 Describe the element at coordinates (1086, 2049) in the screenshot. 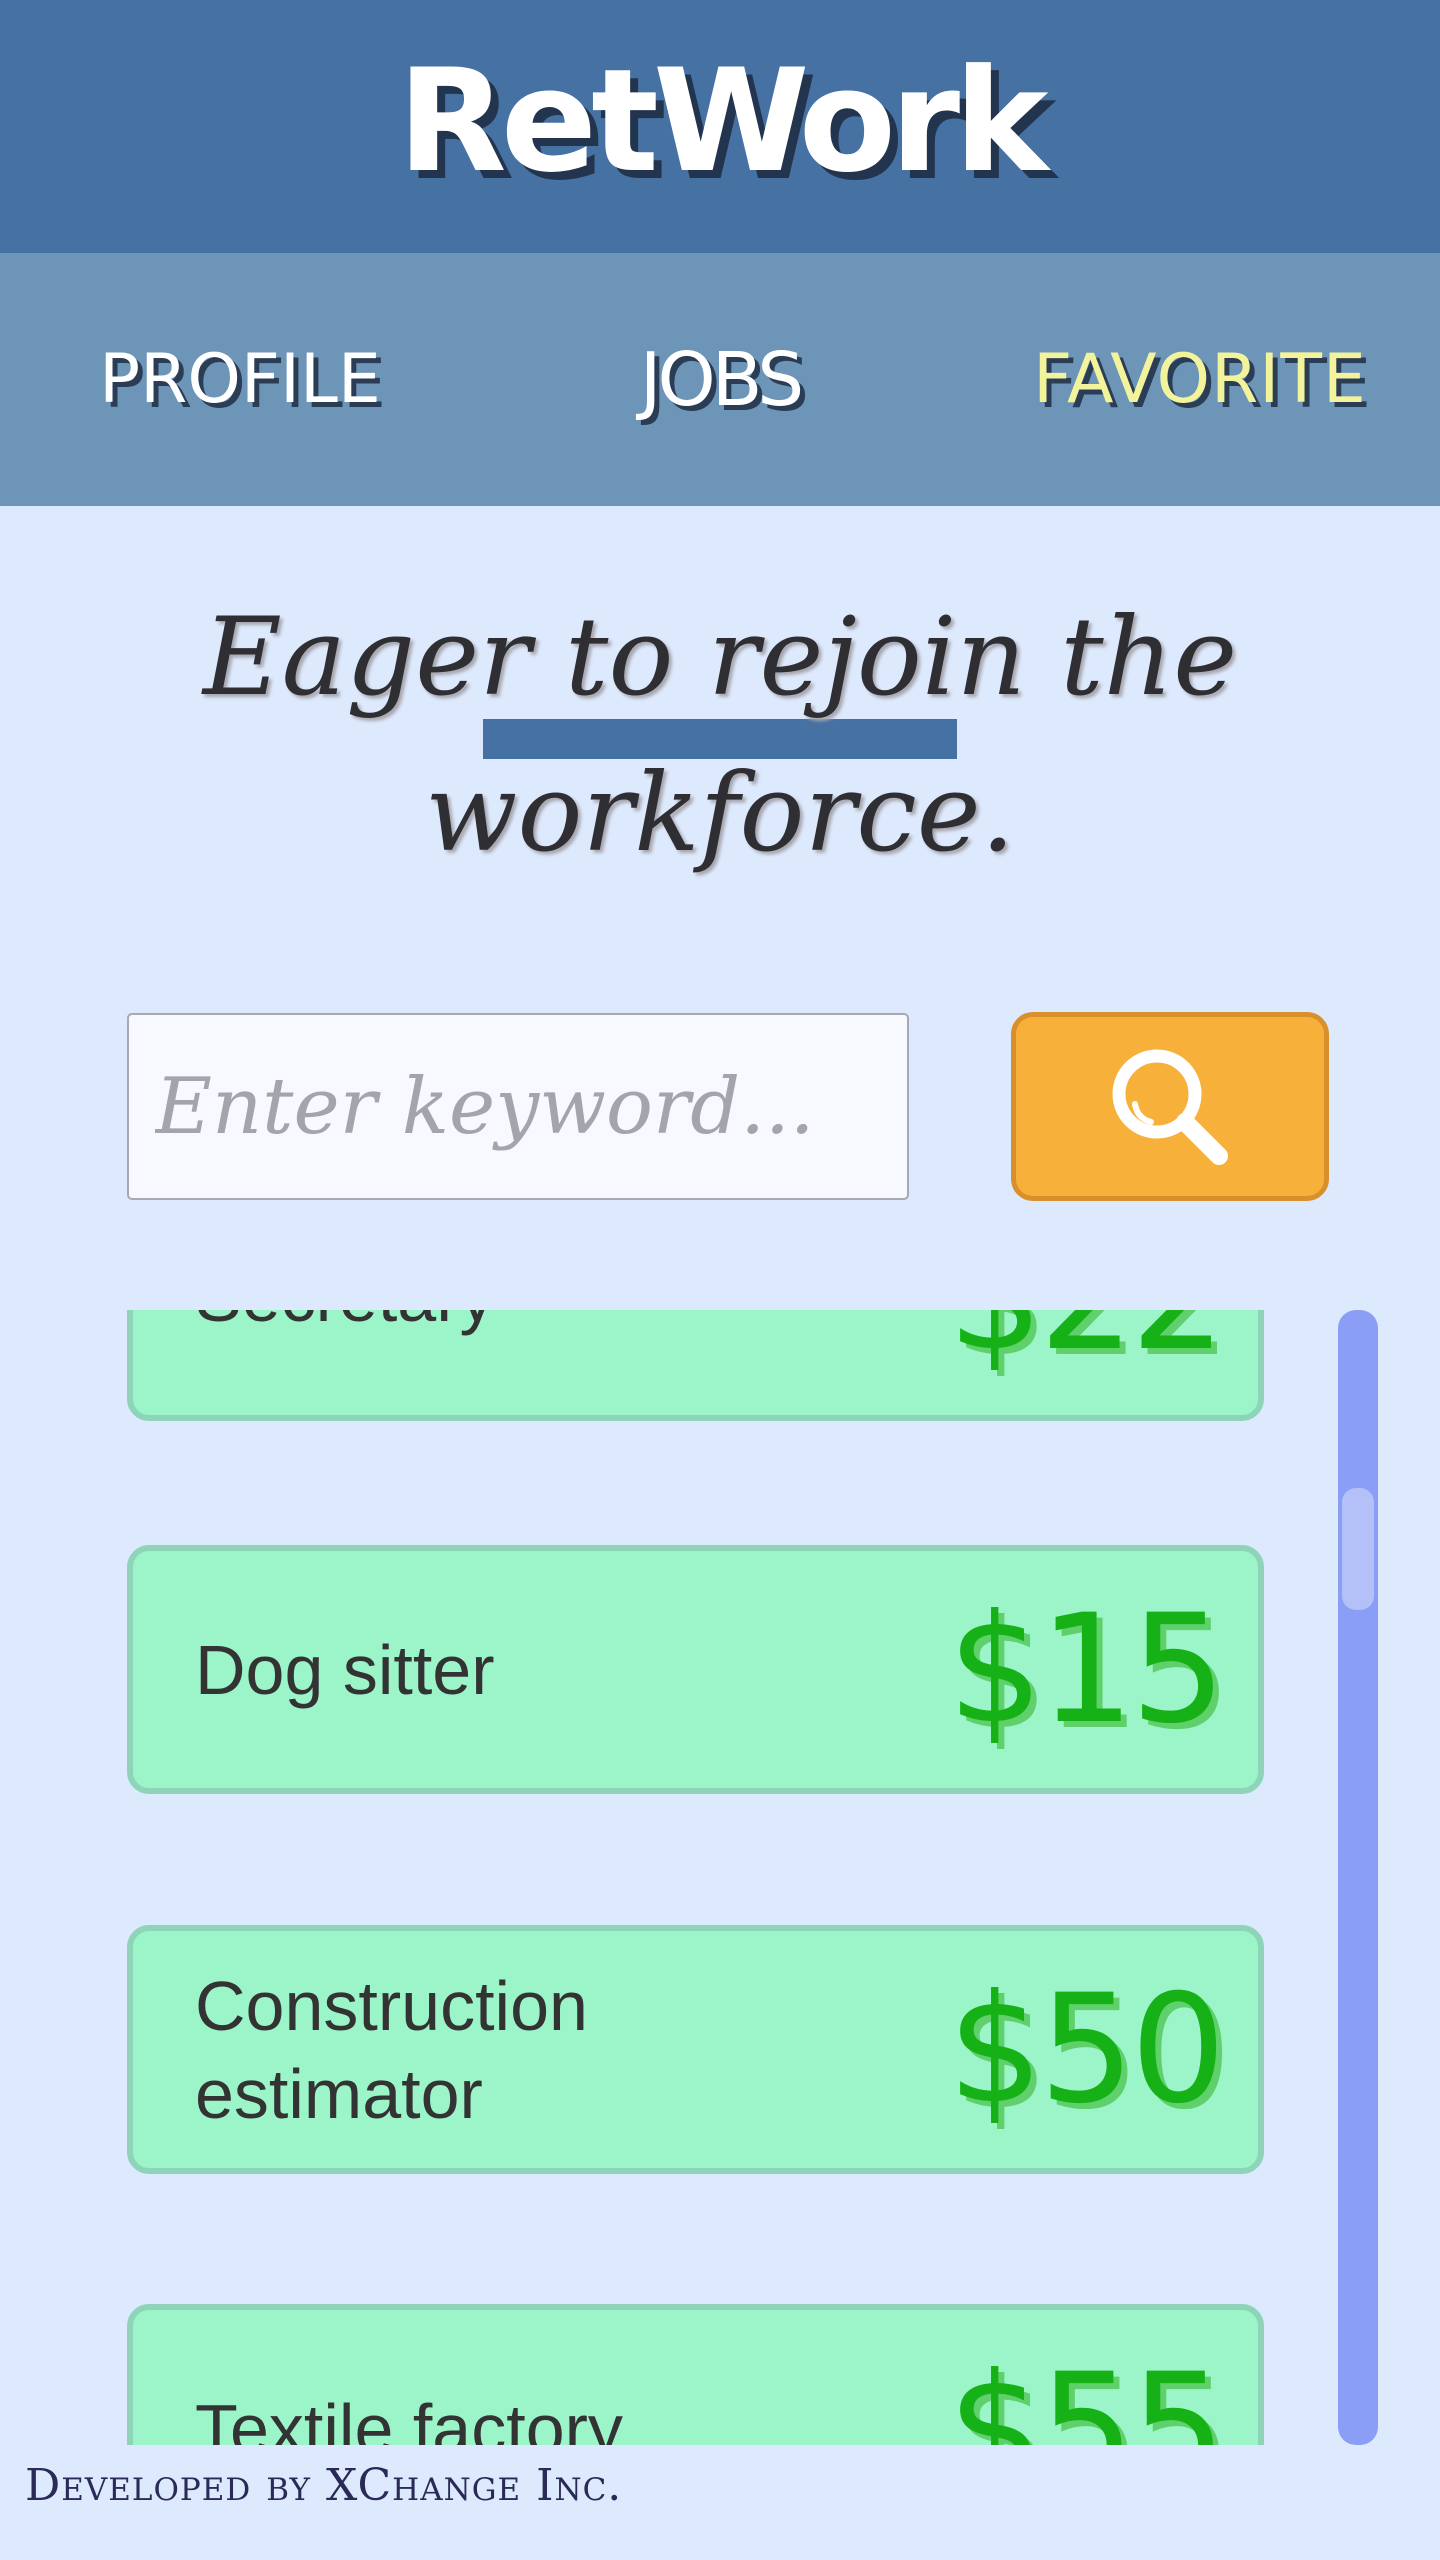

I see `job-pay: $50` at that location.